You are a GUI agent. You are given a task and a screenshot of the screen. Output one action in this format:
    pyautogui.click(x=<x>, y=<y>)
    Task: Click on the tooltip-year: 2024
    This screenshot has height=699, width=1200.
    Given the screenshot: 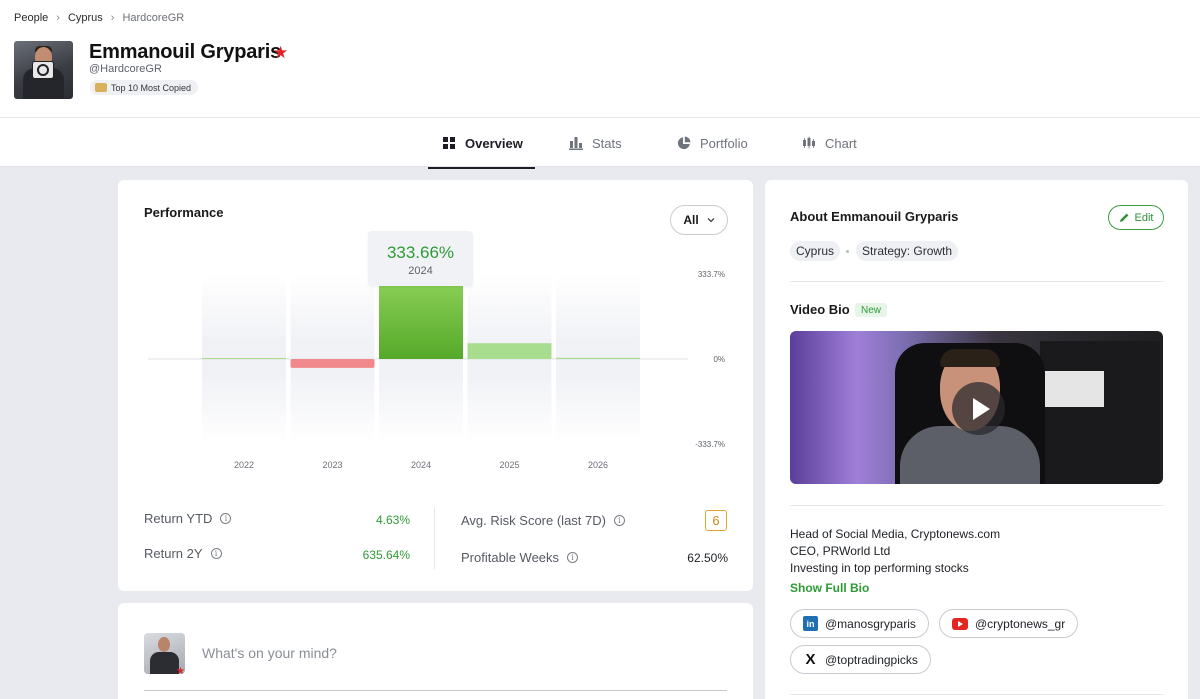 What is the action you would take?
    pyautogui.click(x=420, y=271)
    